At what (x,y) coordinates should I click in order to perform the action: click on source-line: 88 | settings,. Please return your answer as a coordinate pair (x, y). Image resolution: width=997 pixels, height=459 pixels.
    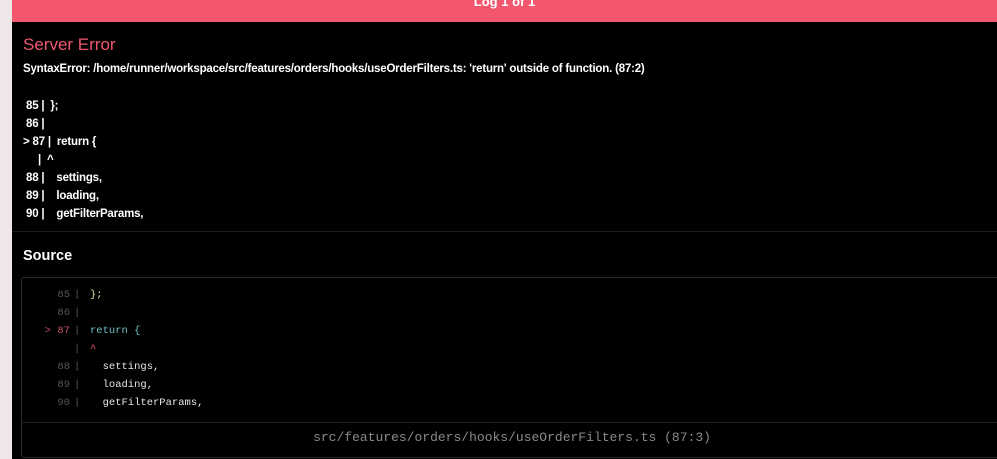
    Looking at the image, I should click on (90, 367).